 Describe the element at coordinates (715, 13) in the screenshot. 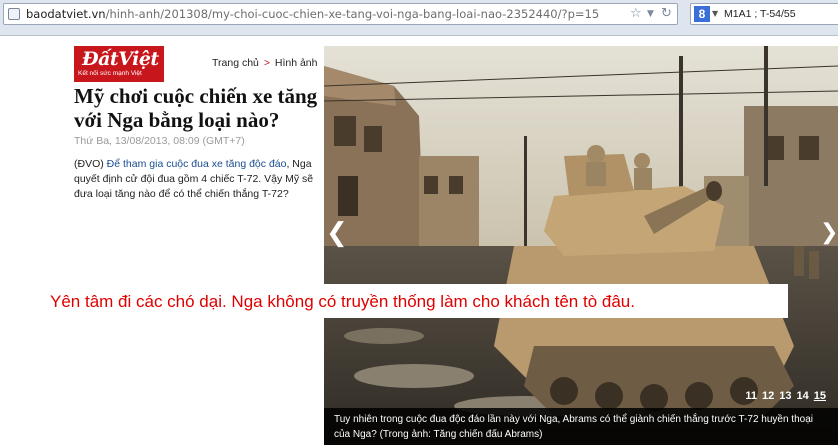

I see `search-engine-dropdown-icon: ▼` at that location.